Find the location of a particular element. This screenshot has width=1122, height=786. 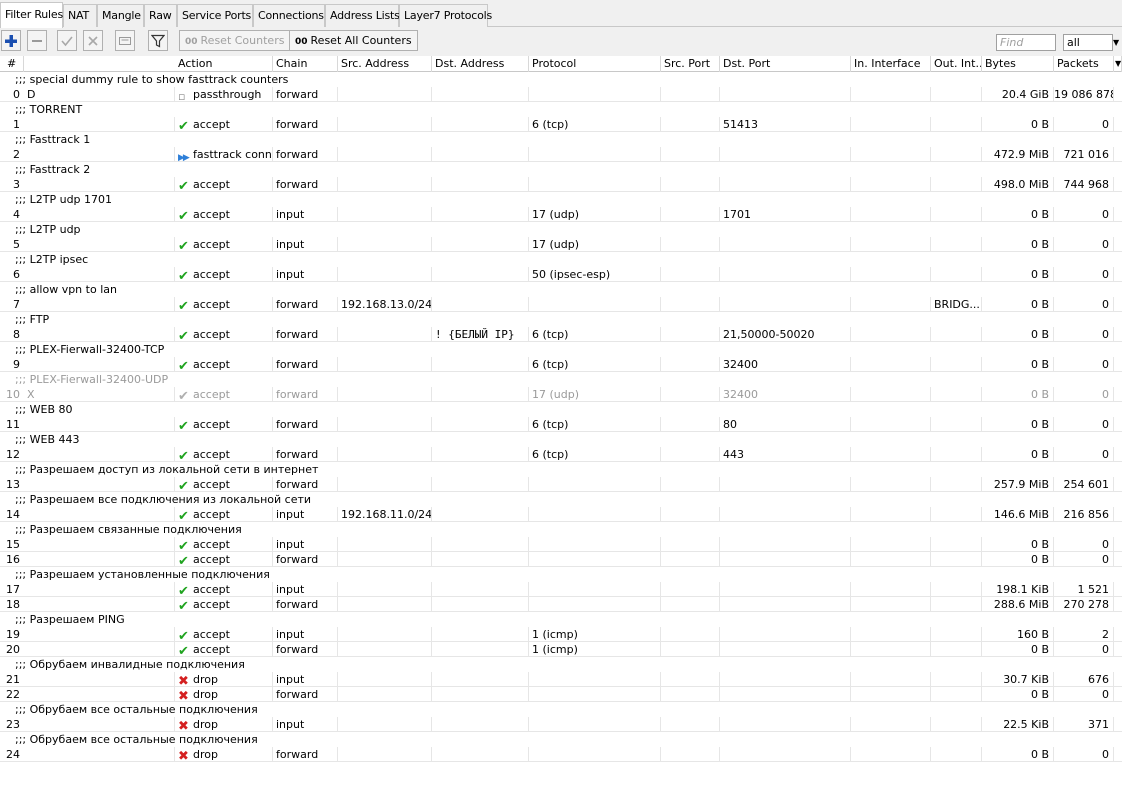

rule-comment: ;;; L2TP udp 1701 is located at coordinates (561, 199).